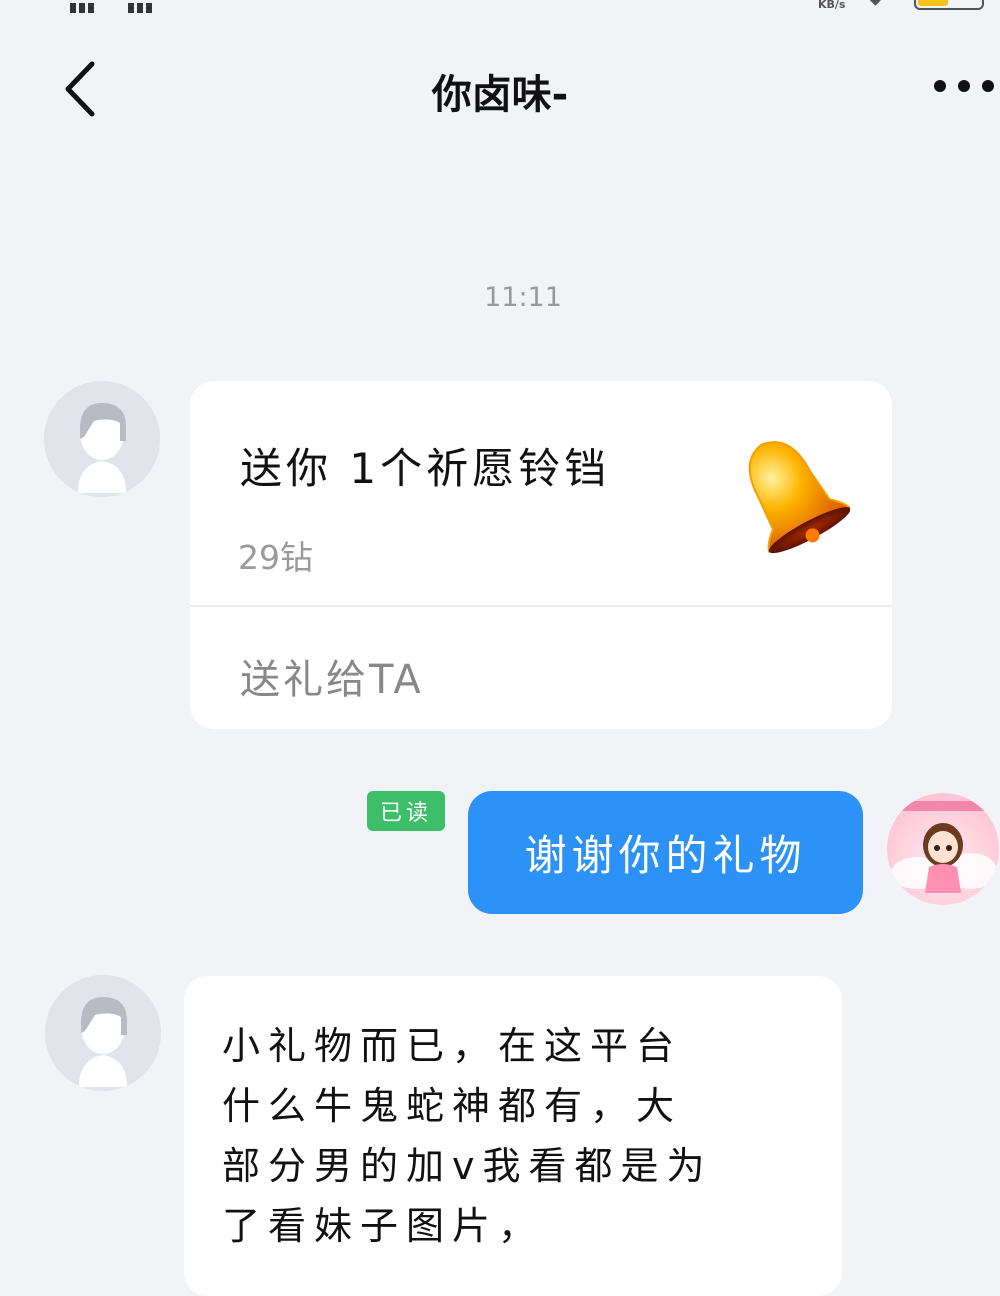 This screenshot has height=1296, width=1000. What do you see at coordinates (523, 297) in the screenshot?
I see `message-timestamp: 11:11` at bounding box center [523, 297].